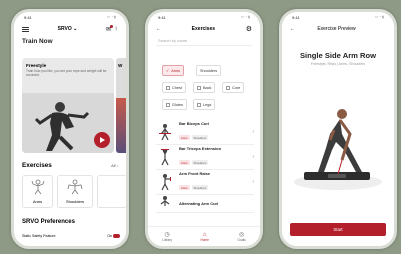 The width and height of the screenshot is (401, 254). I want to click on nav-label: Library, so click(167, 240).